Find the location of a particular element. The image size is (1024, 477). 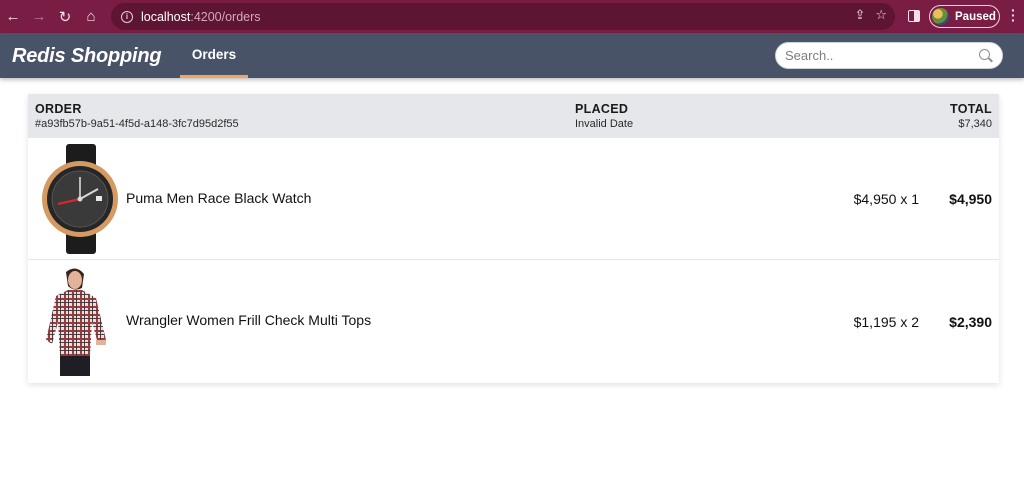

home-icon: ⌂ is located at coordinates (91, 17).